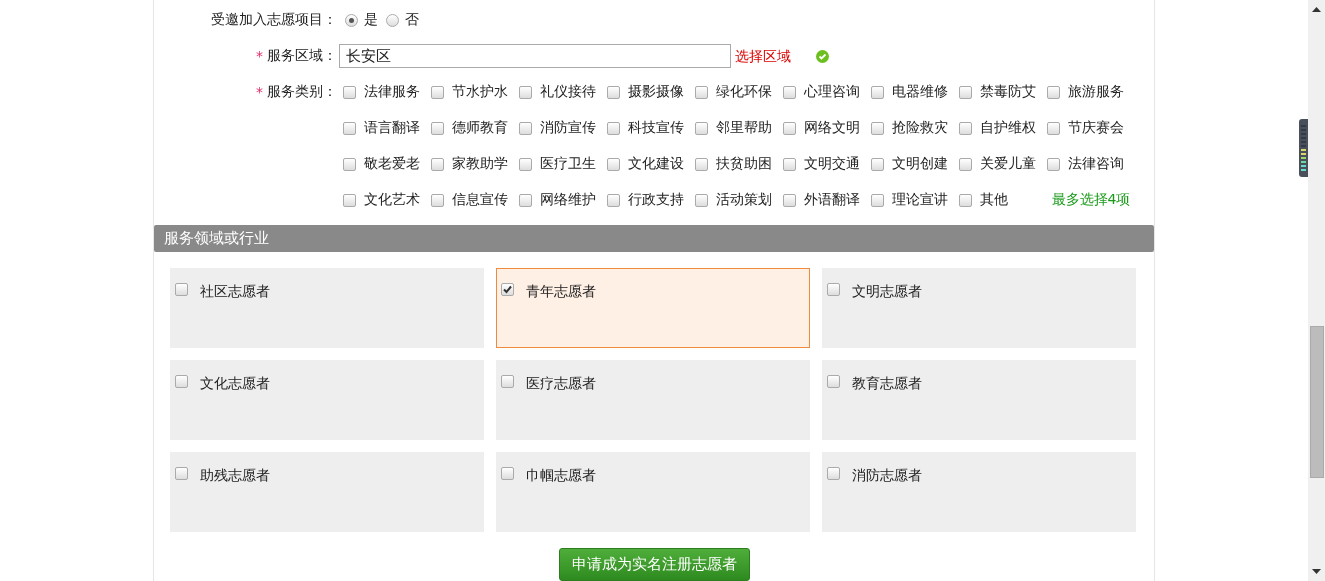 Image resolution: width=1325 pixels, height=581 pixels. Describe the element at coordinates (1096, 164) in the screenshot. I see `option-label: 法律咨询` at that location.